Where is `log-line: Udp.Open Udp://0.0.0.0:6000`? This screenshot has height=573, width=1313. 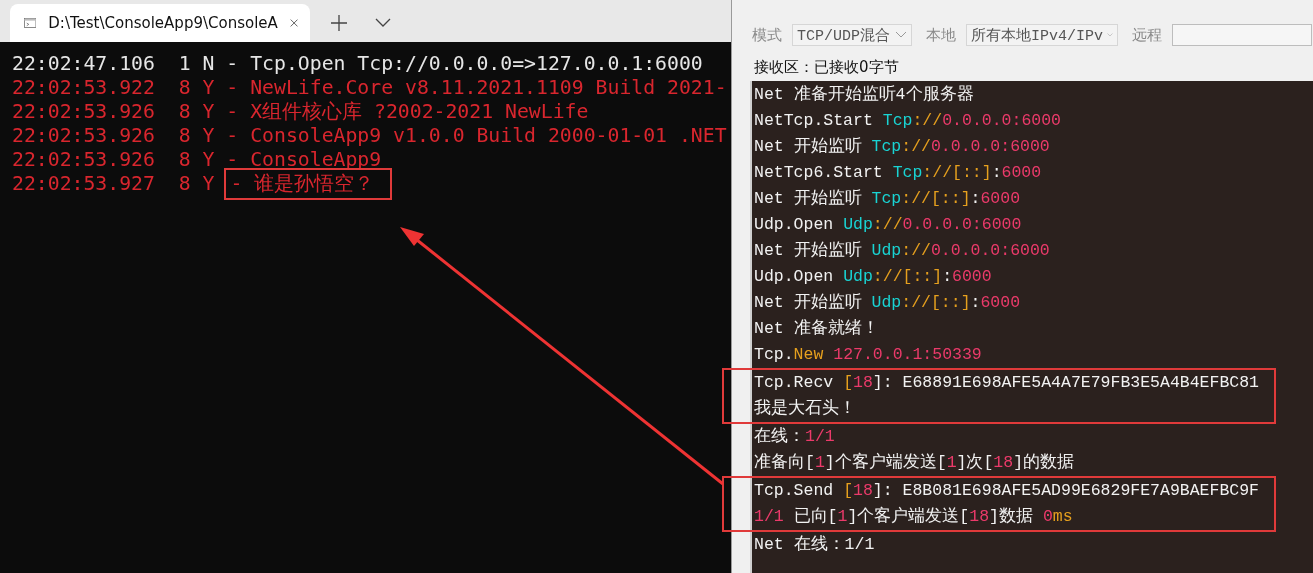
log-line: Udp.Open Udp://0.0.0.0:6000 is located at coordinates (888, 225).